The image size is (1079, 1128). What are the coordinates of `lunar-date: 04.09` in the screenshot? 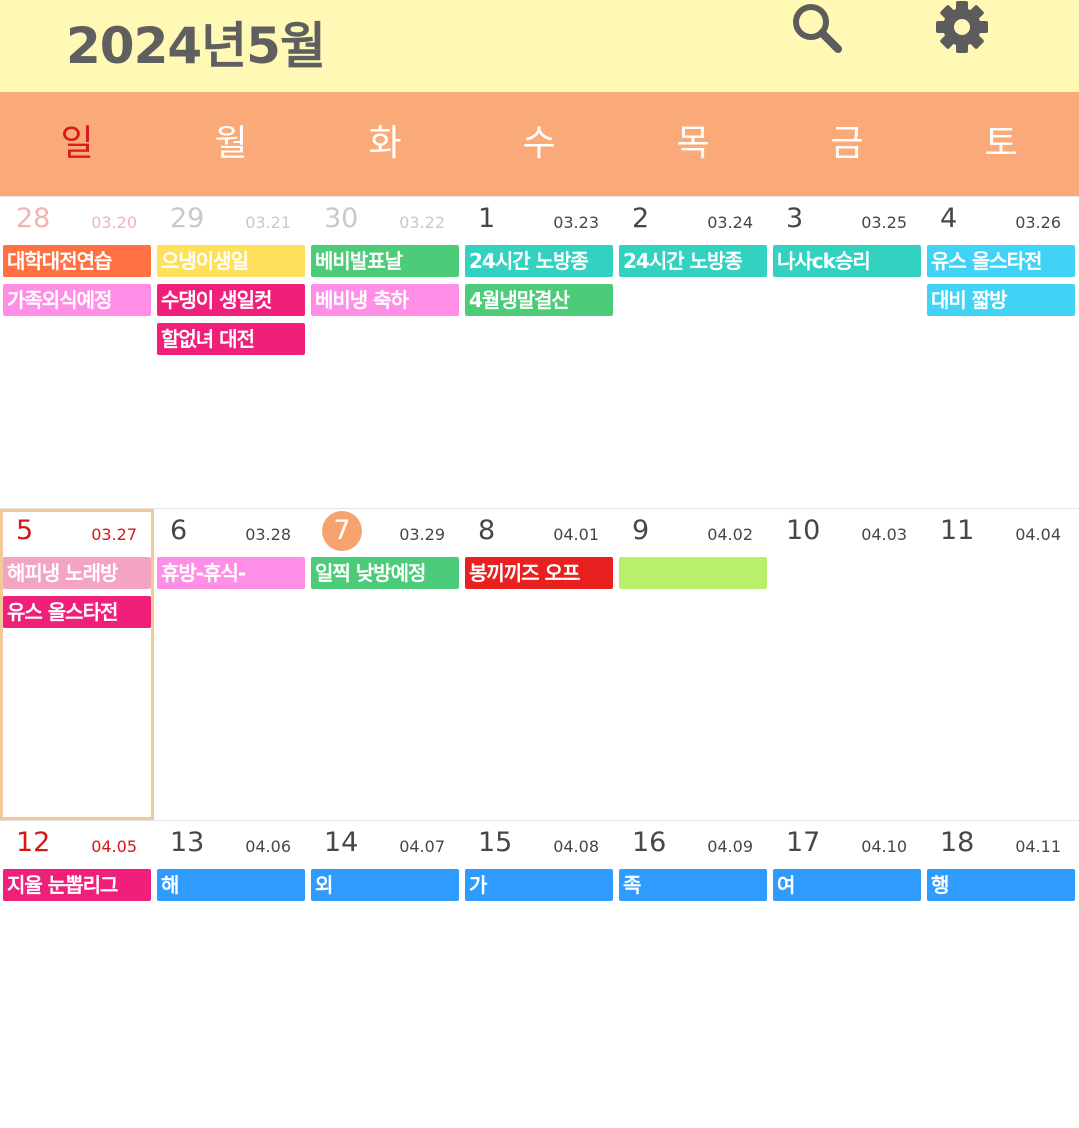 It's located at (730, 846).